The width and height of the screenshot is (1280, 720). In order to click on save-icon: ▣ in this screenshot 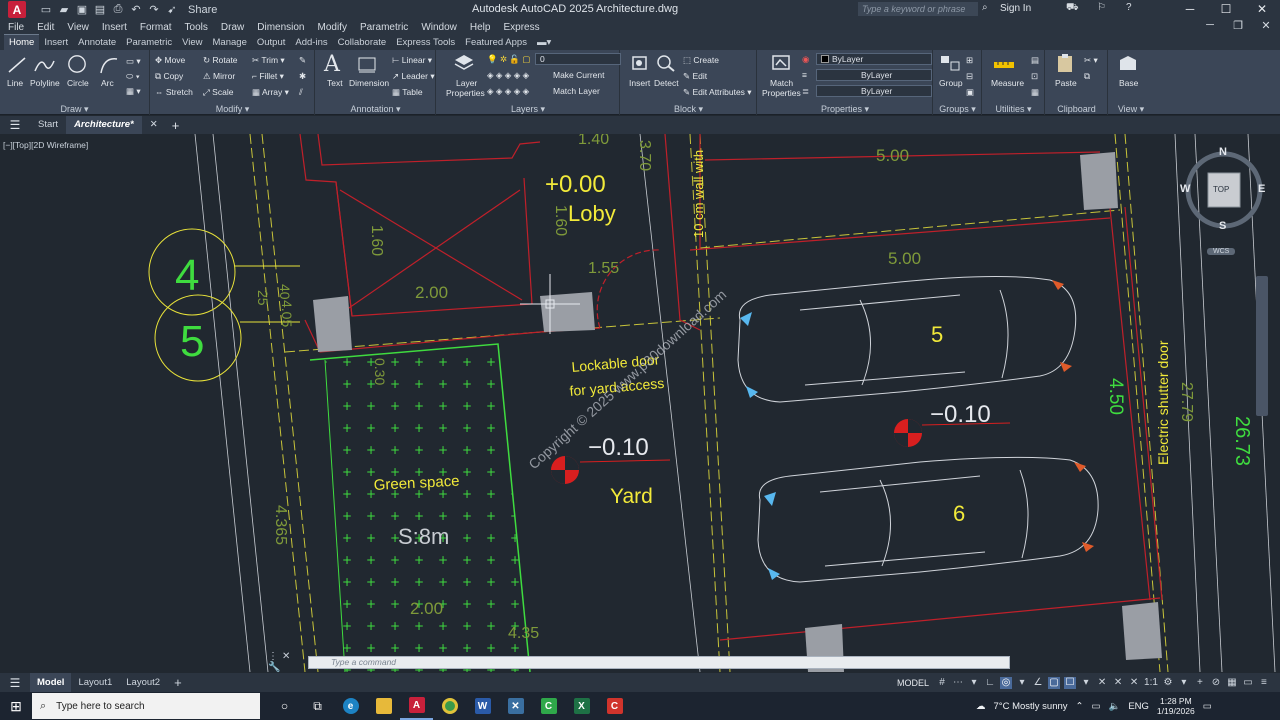, I will do `click(82, 9)`.